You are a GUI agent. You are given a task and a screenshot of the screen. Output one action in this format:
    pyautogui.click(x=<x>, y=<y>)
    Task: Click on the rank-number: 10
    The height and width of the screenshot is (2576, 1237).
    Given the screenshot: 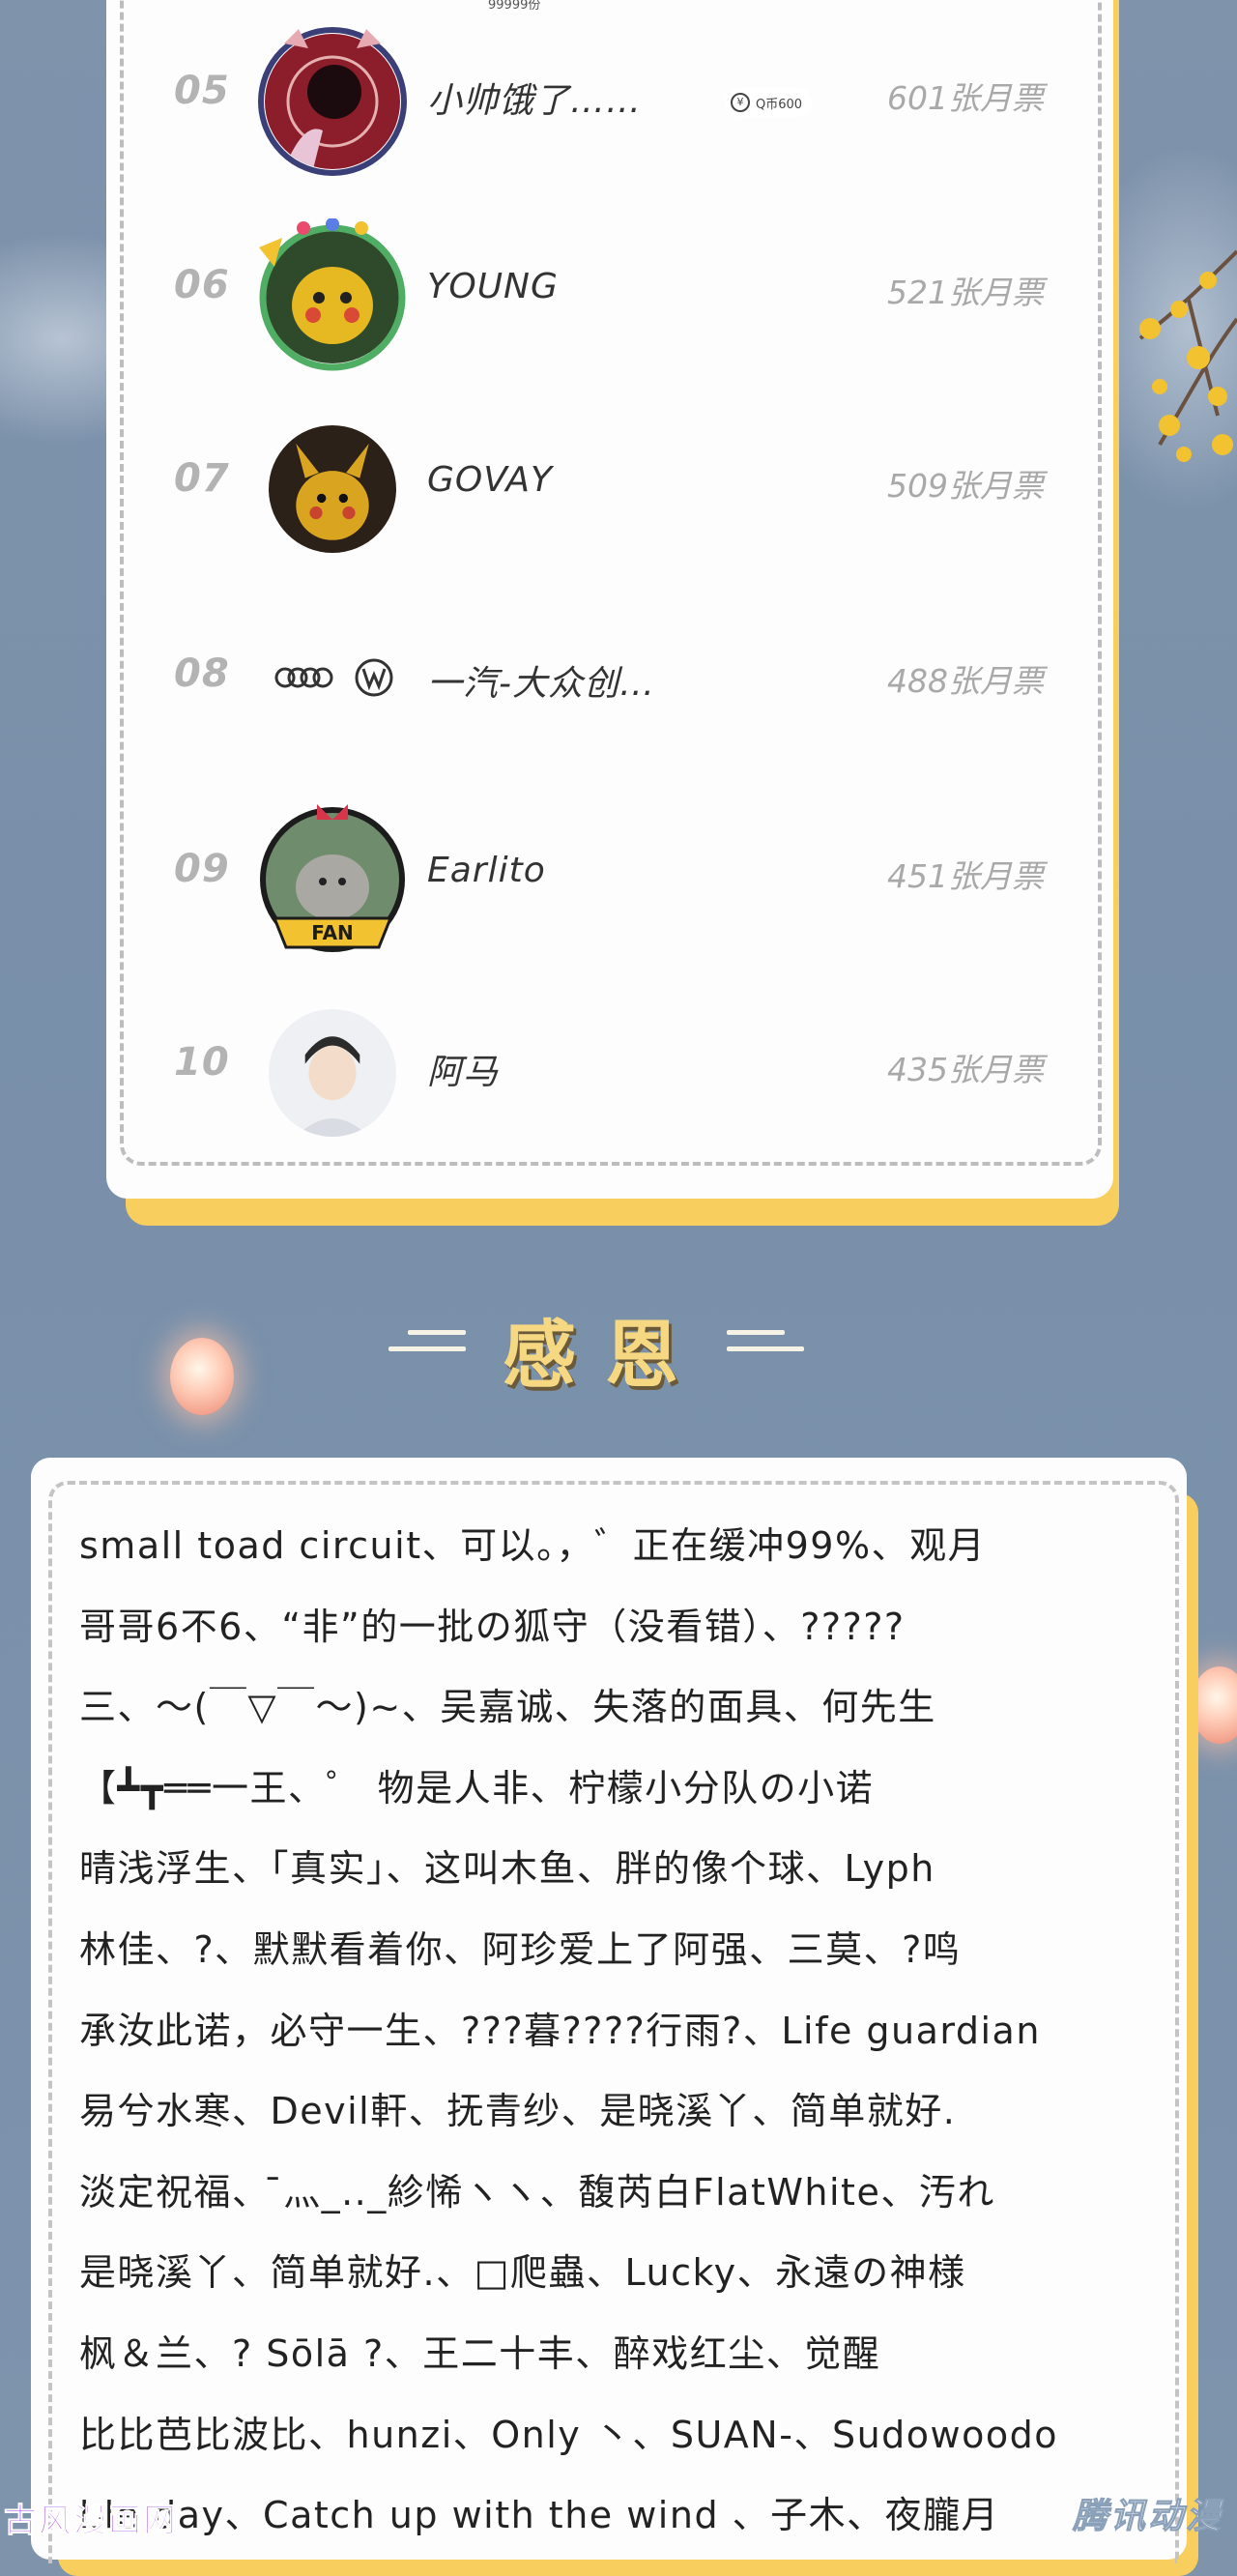 What is the action you would take?
    pyautogui.click(x=202, y=1062)
    